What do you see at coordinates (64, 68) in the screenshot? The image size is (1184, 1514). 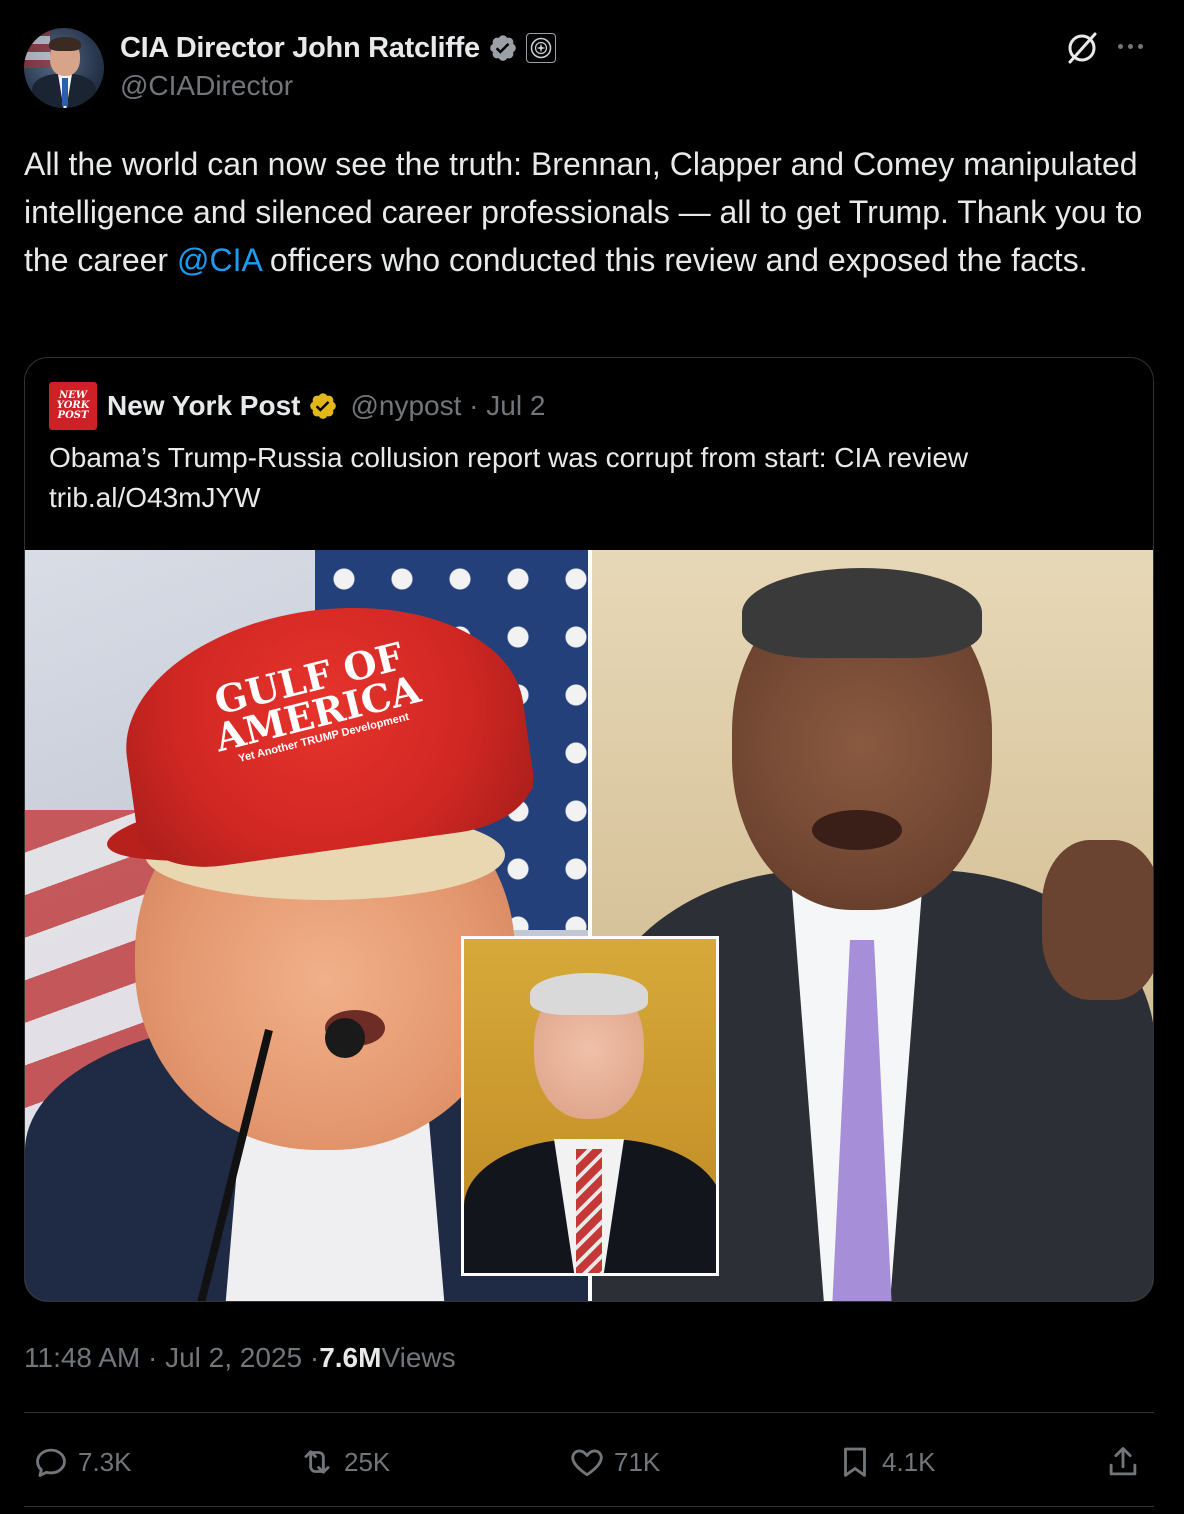 I see `author-avatar` at bounding box center [64, 68].